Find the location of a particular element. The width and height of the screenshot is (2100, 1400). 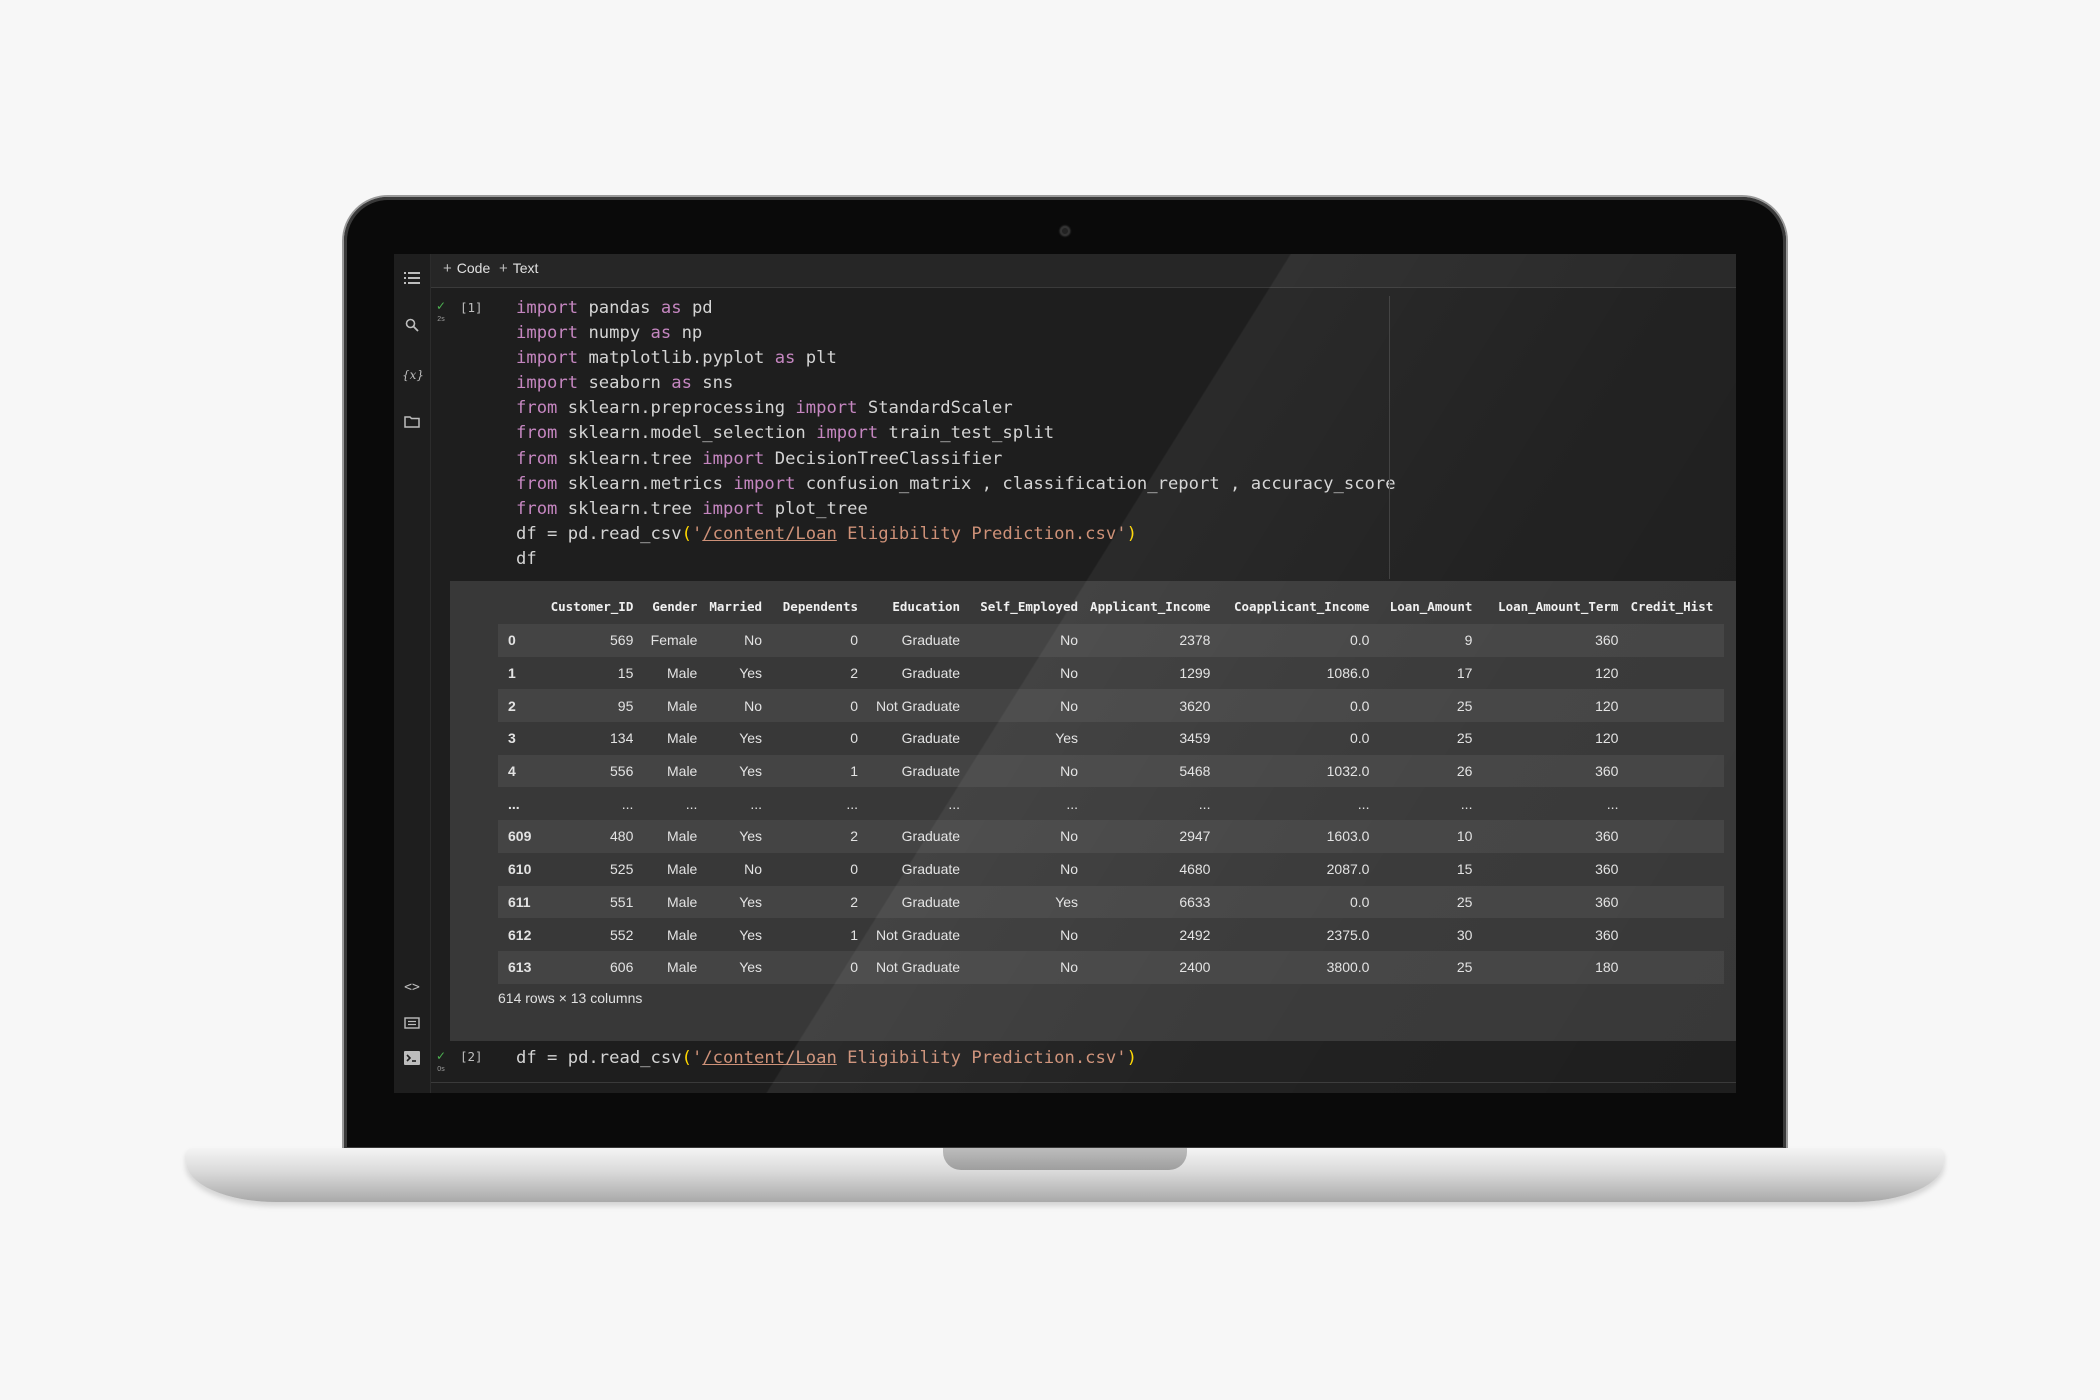

search-icon is located at coordinates (412, 327).